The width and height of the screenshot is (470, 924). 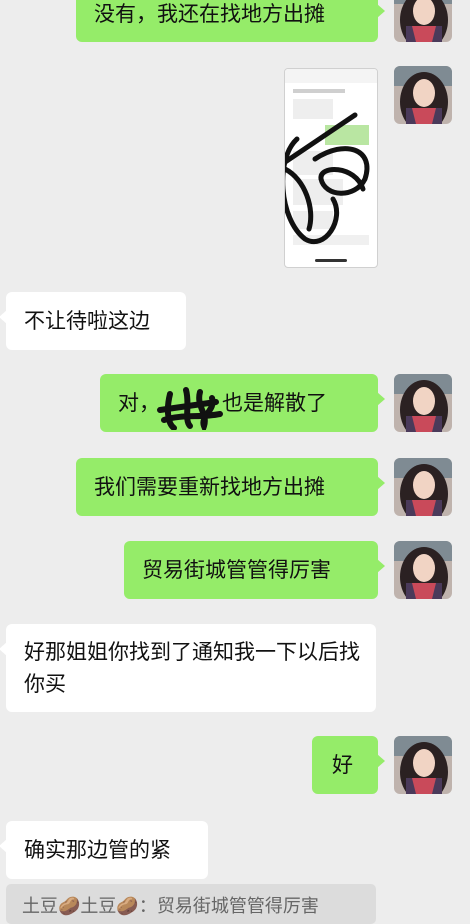 What do you see at coordinates (87, 321) in the screenshot?
I see `message-text: 不让待啦这边` at bounding box center [87, 321].